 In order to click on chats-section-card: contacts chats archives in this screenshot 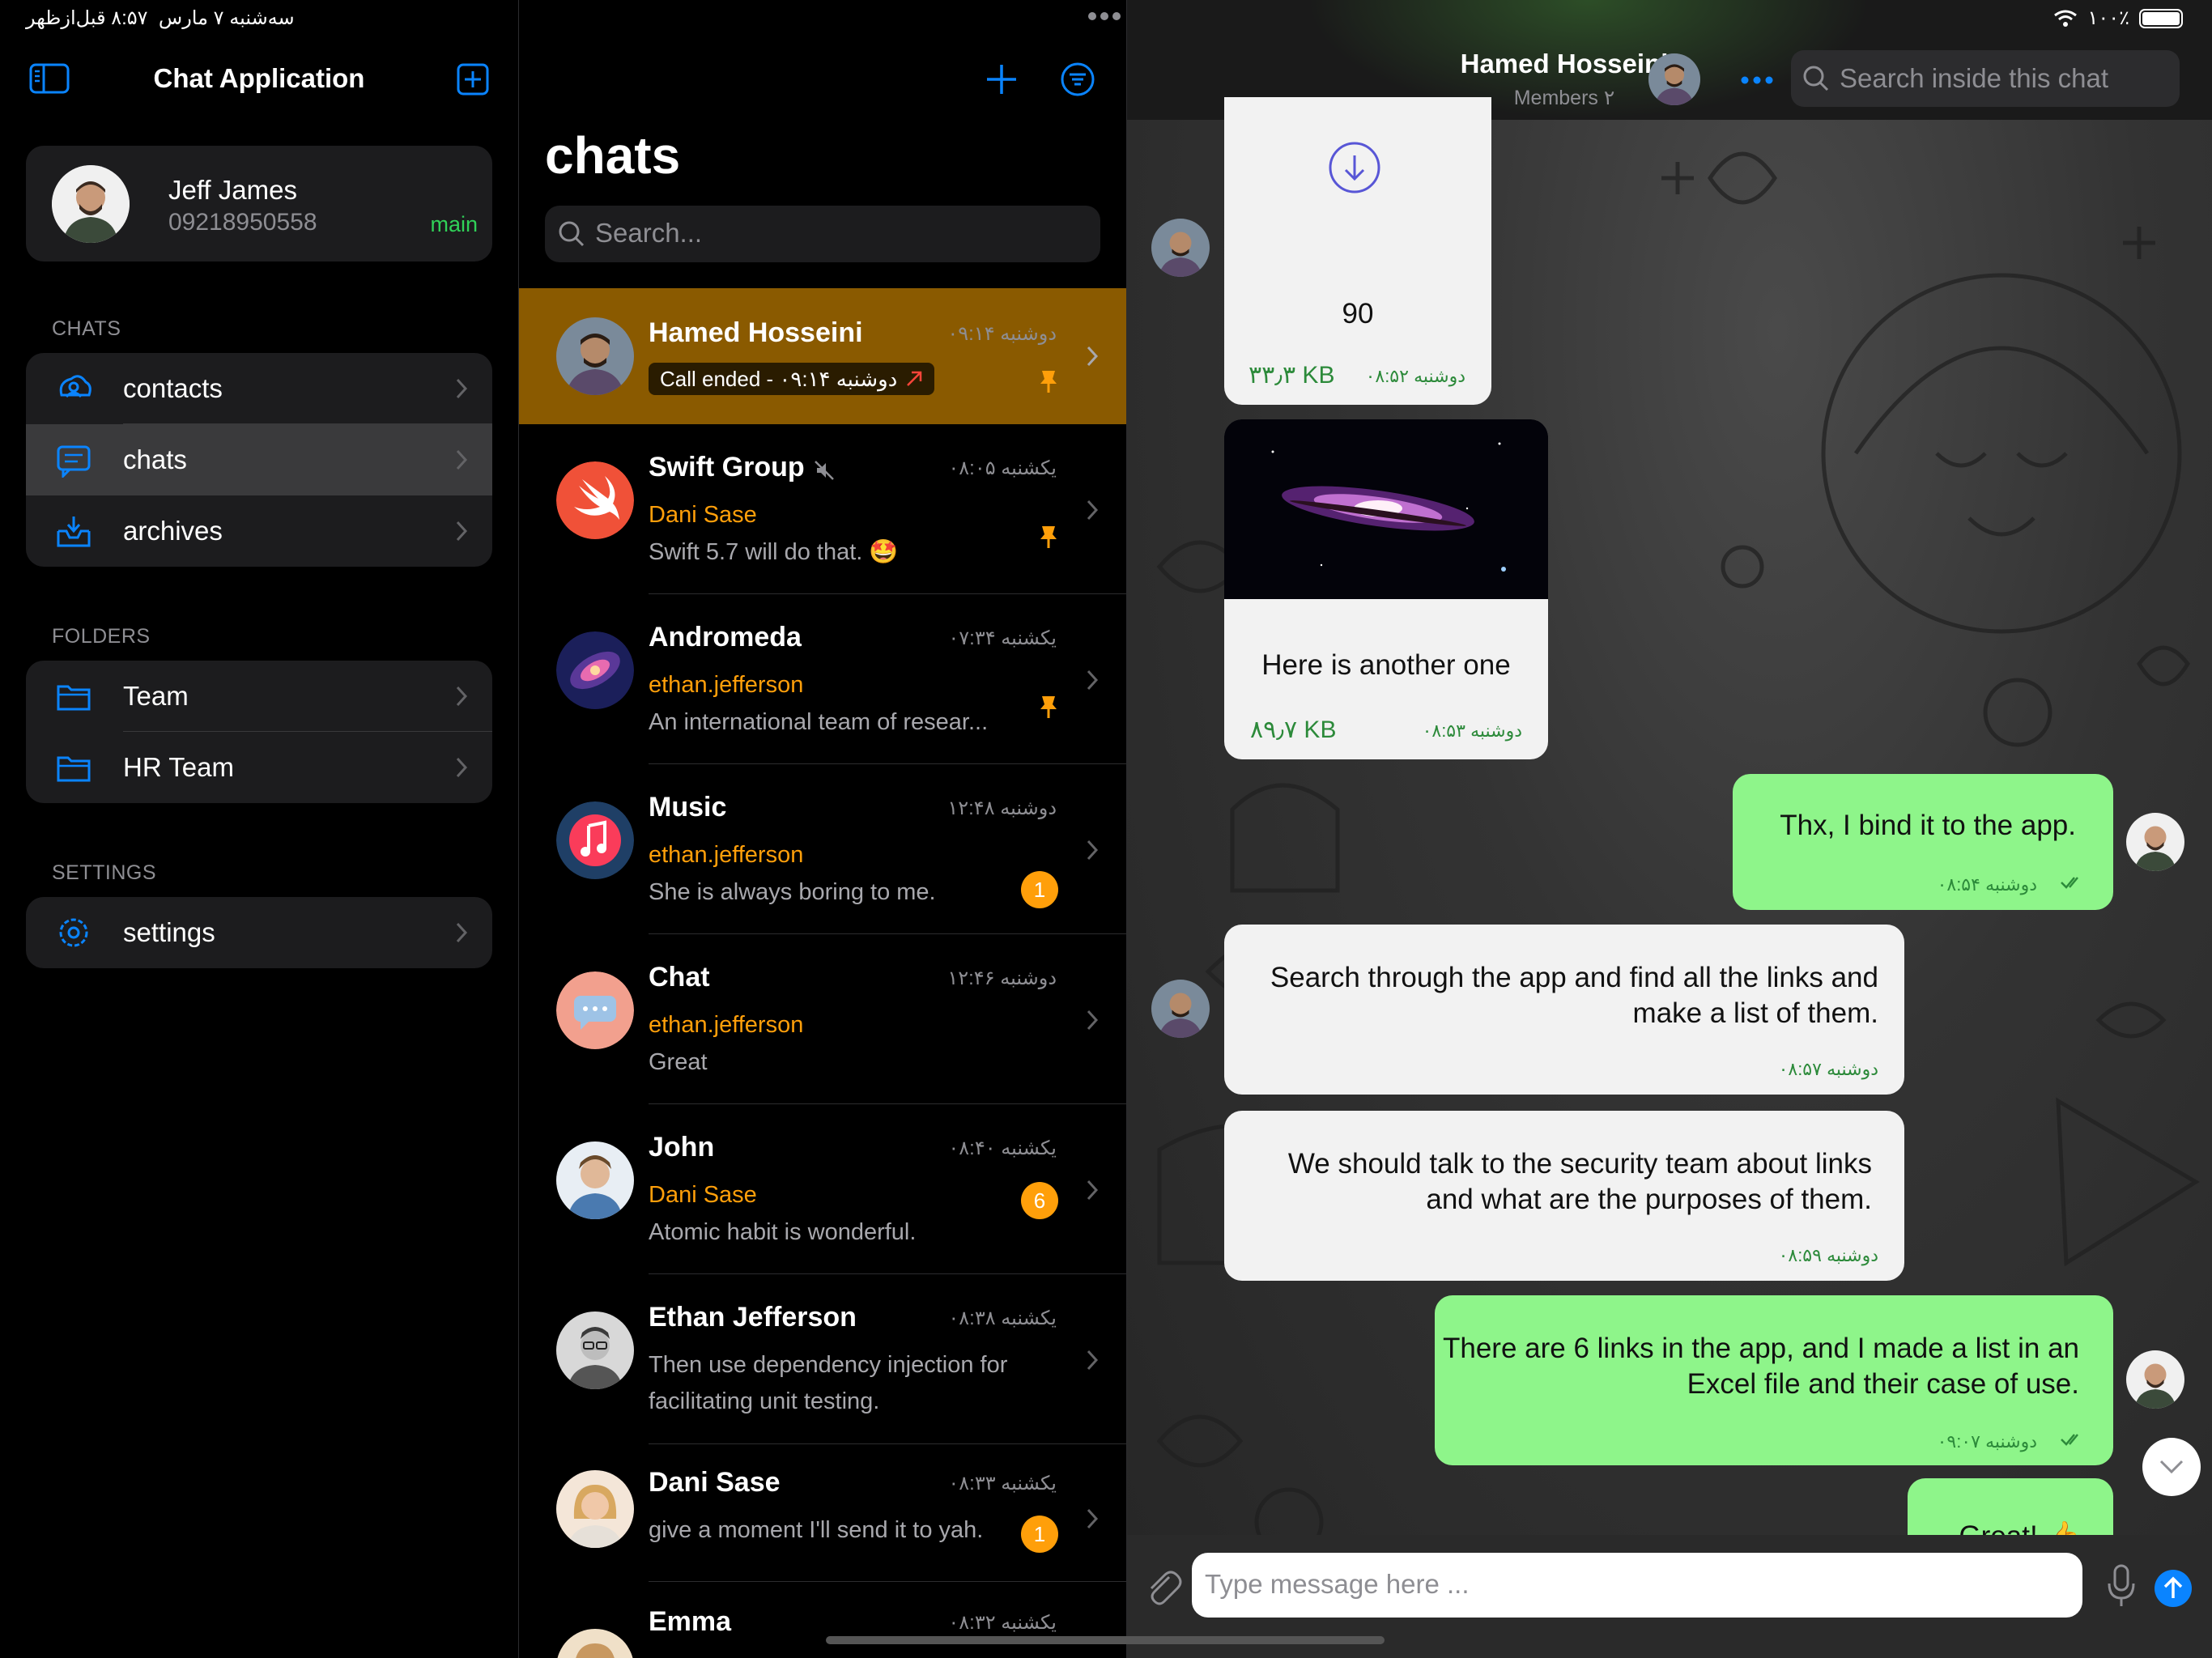, I will do `click(259, 460)`.